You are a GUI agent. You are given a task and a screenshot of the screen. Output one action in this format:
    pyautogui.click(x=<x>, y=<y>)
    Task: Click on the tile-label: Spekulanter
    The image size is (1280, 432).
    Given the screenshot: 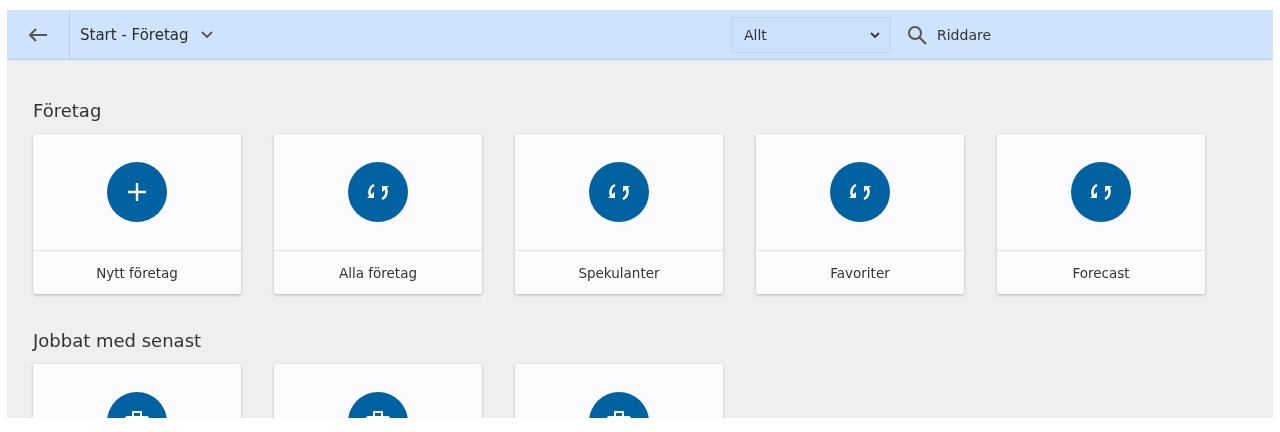 What is the action you would take?
    pyautogui.click(x=619, y=272)
    